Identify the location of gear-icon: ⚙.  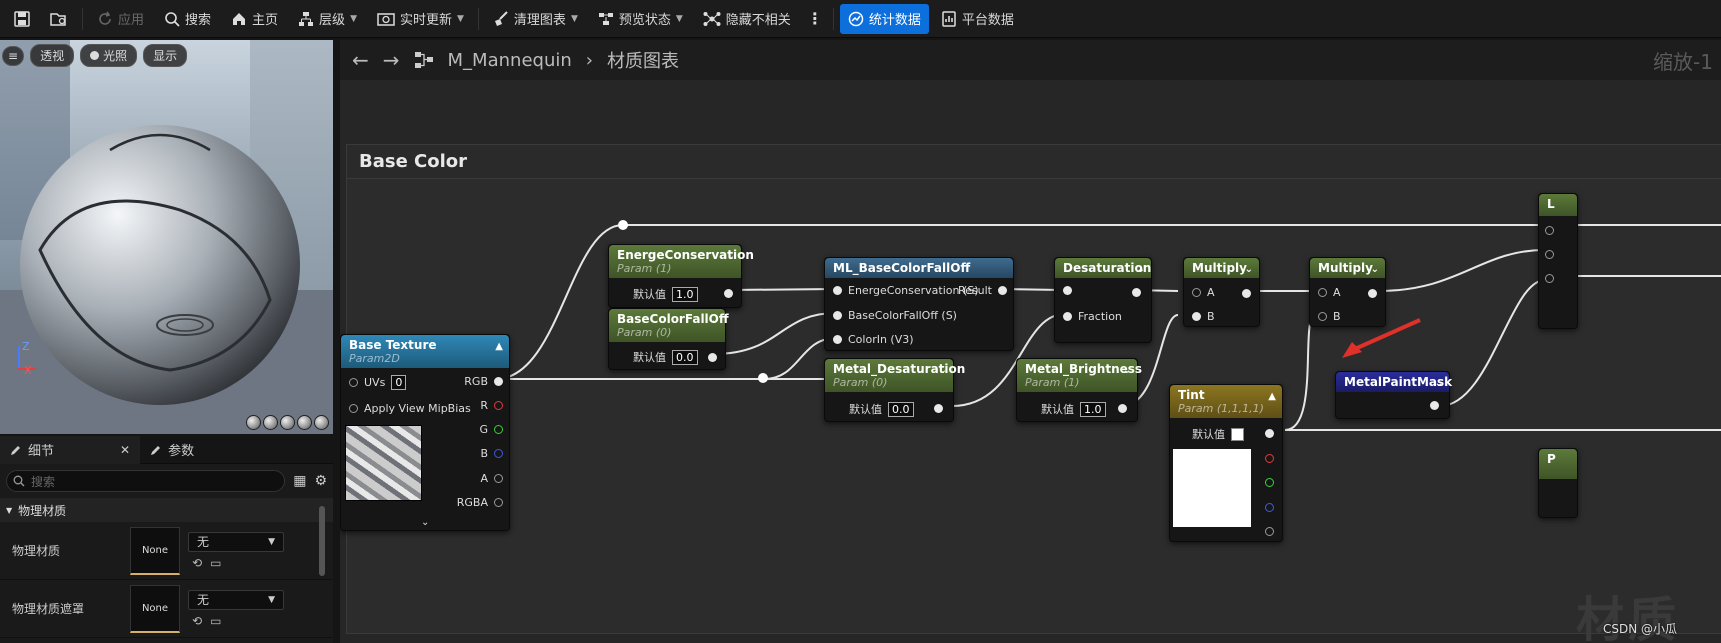
(320, 481).